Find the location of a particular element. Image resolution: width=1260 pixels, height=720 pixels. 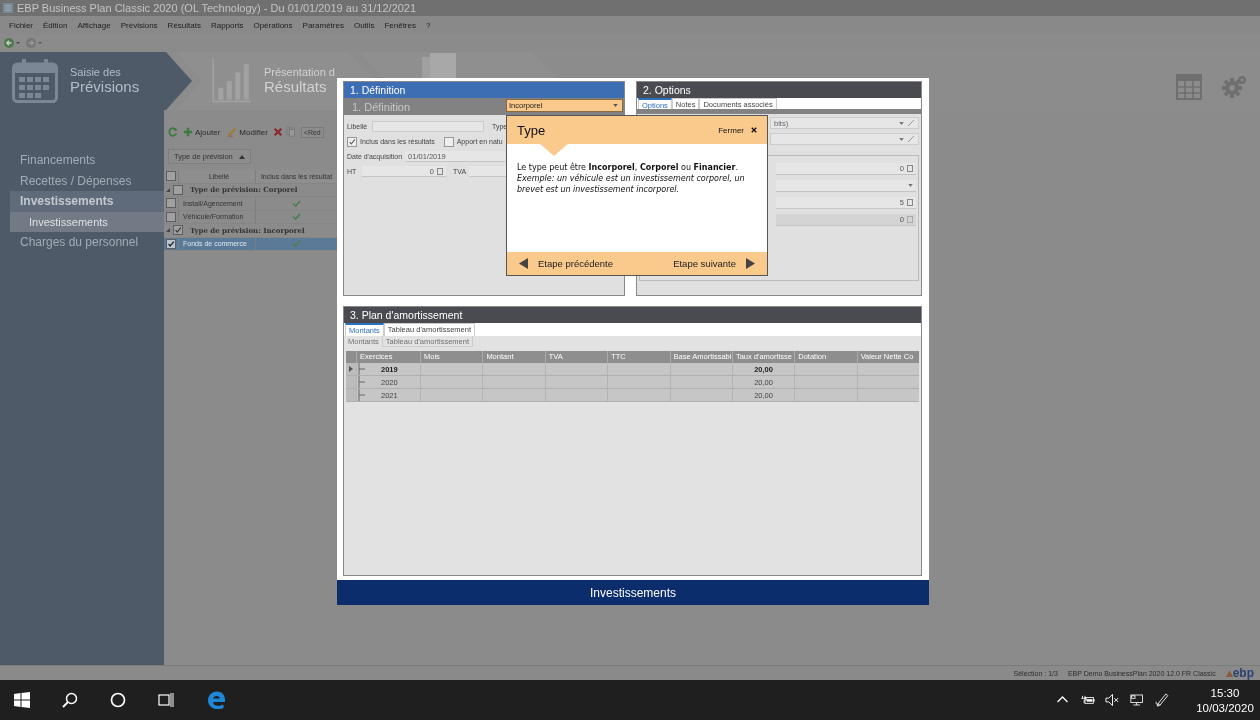

previous-step-button: Etape précédente is located at coordinates (566, 263).